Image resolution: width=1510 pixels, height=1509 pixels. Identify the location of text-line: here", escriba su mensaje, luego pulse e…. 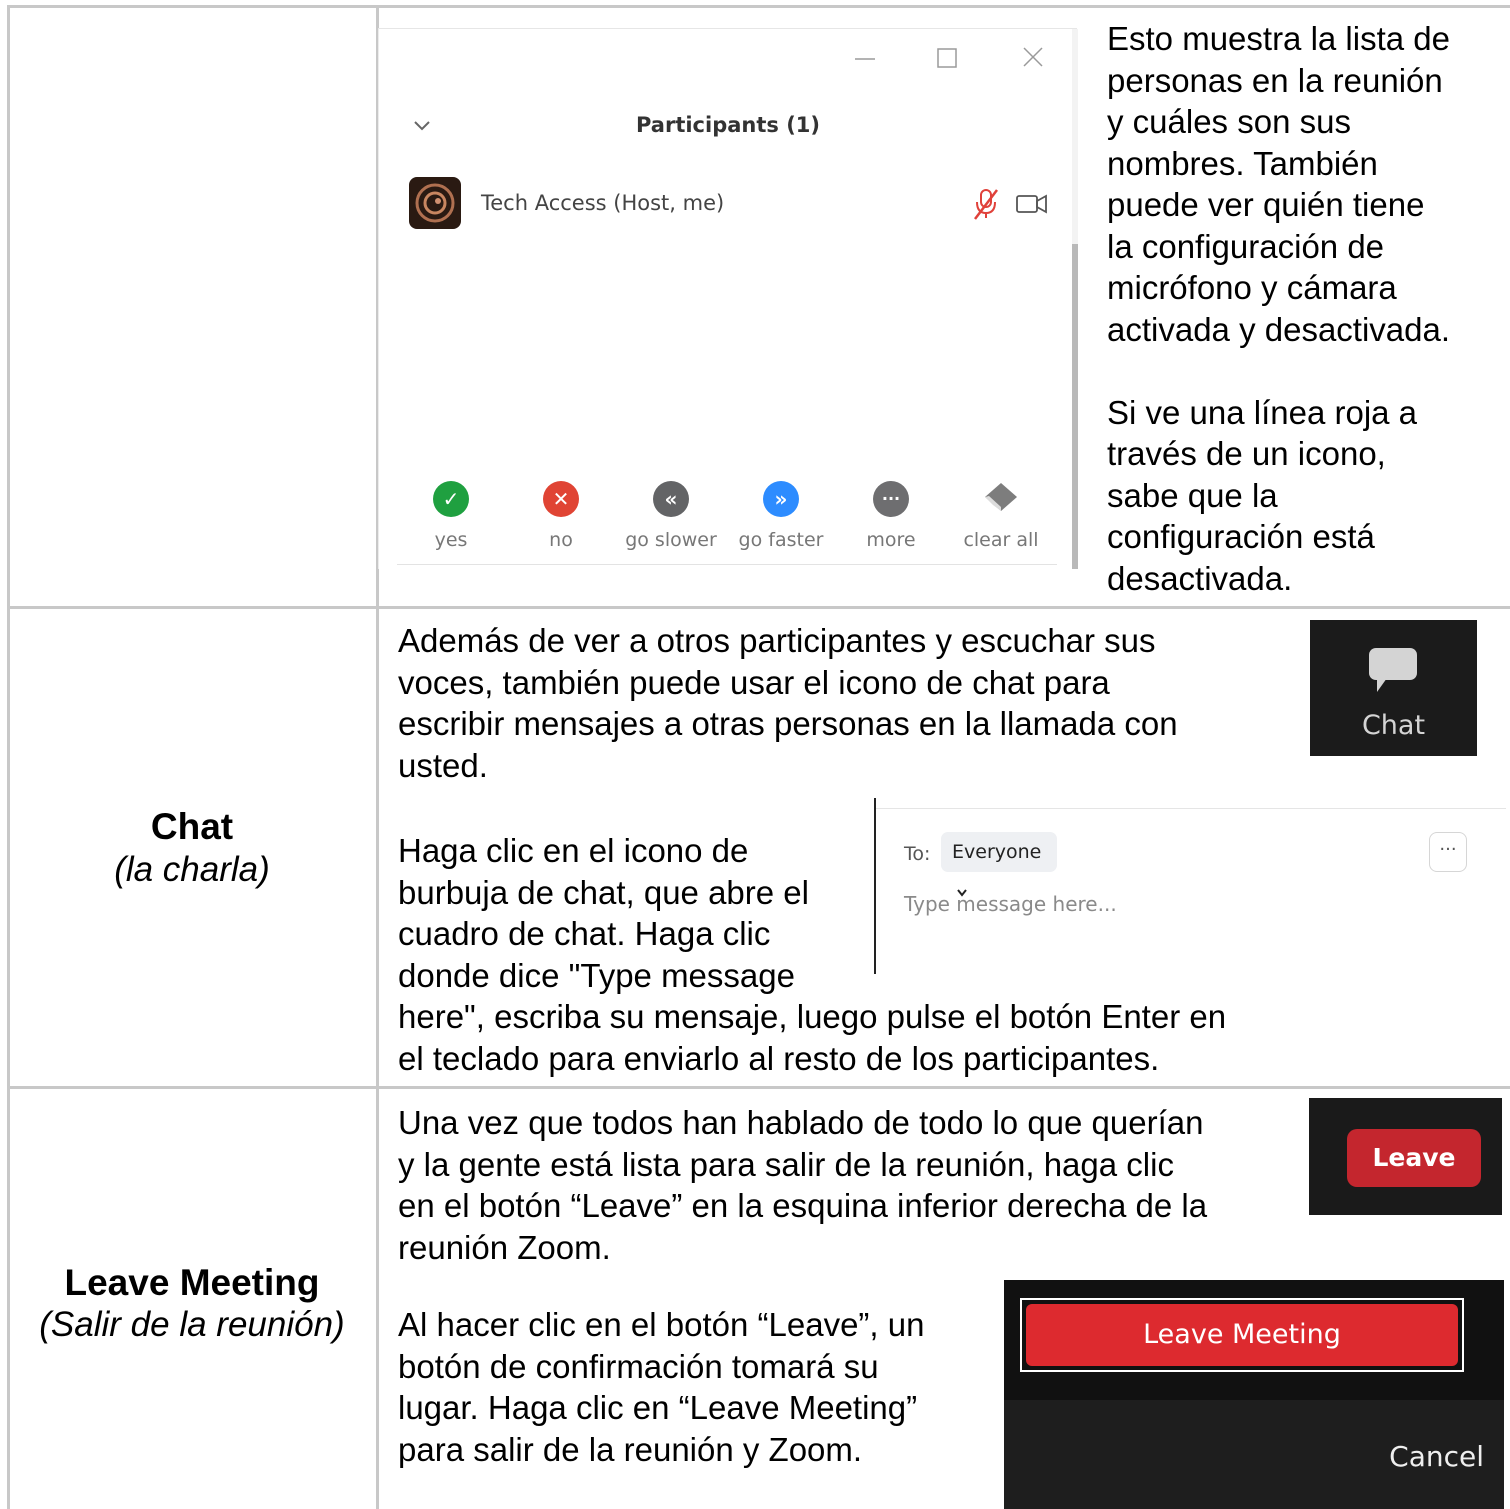
(812, 1016).